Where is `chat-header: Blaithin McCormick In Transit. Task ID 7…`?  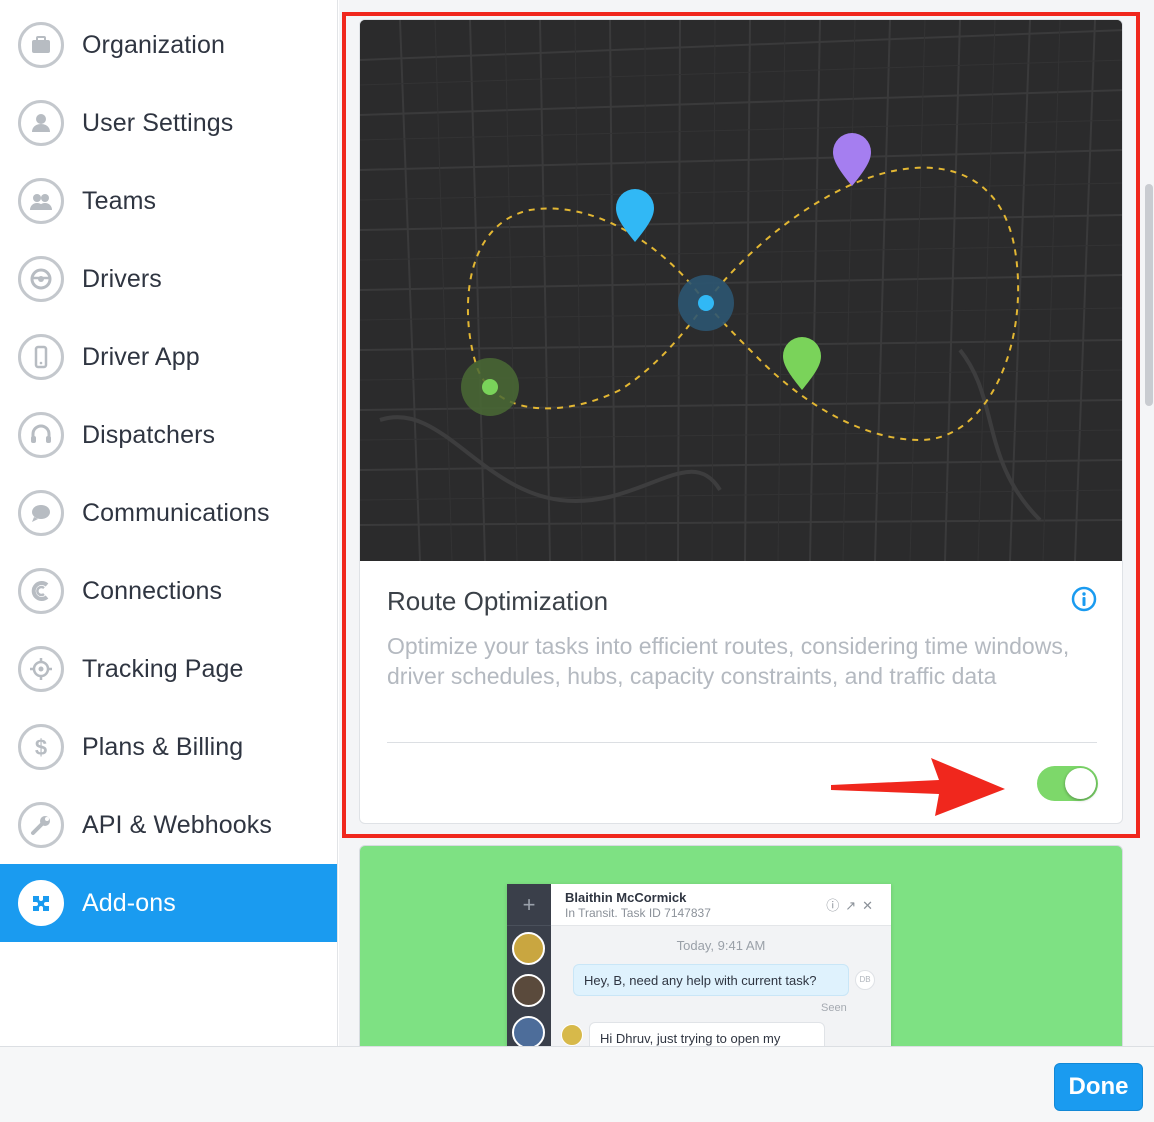 chat-header: Blaithin McCormick In Transit. Task ID 7… is located at coordinates (721, 905).